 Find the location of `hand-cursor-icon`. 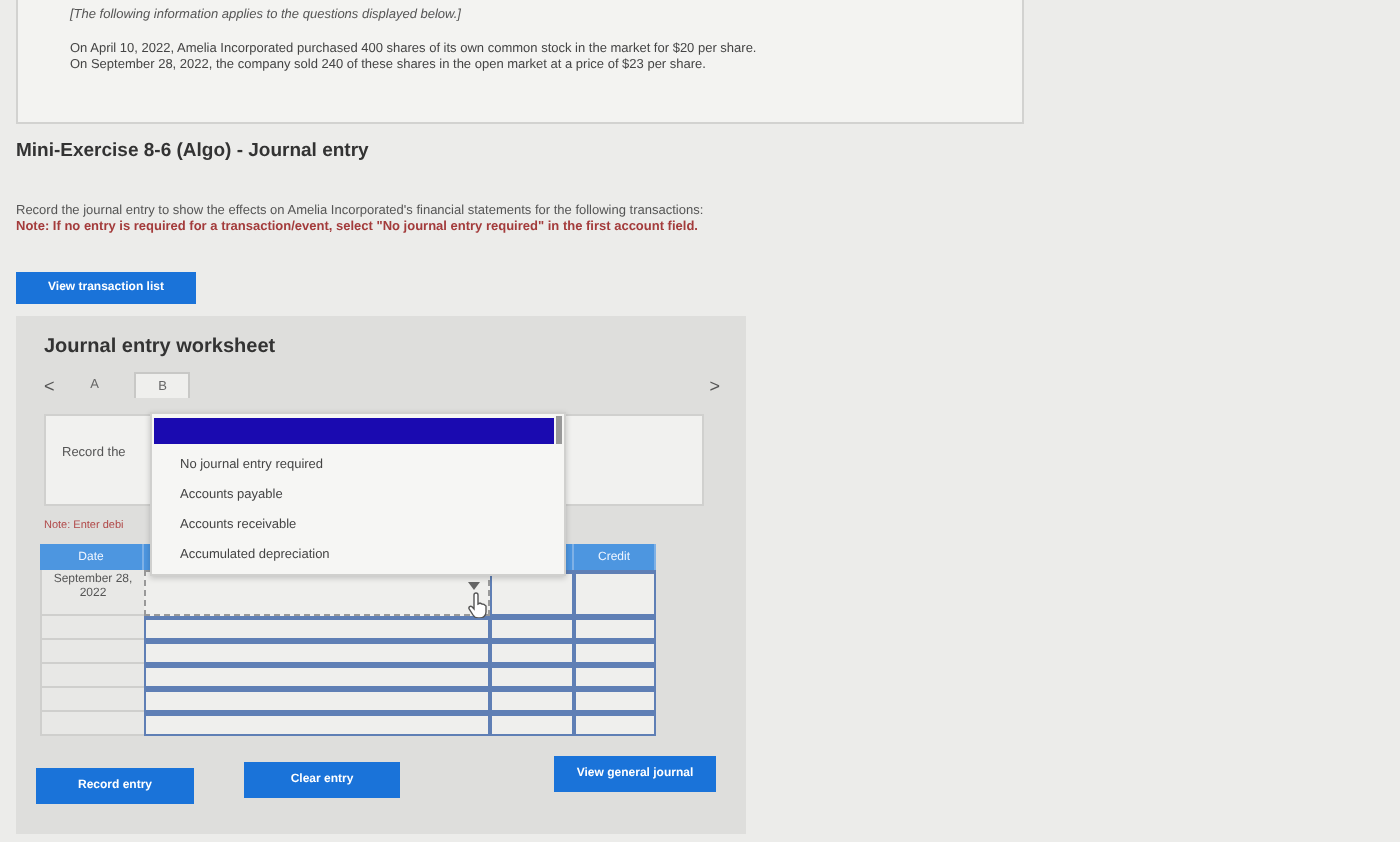

hand-cursor-icon is located at coordinates (479, 605).